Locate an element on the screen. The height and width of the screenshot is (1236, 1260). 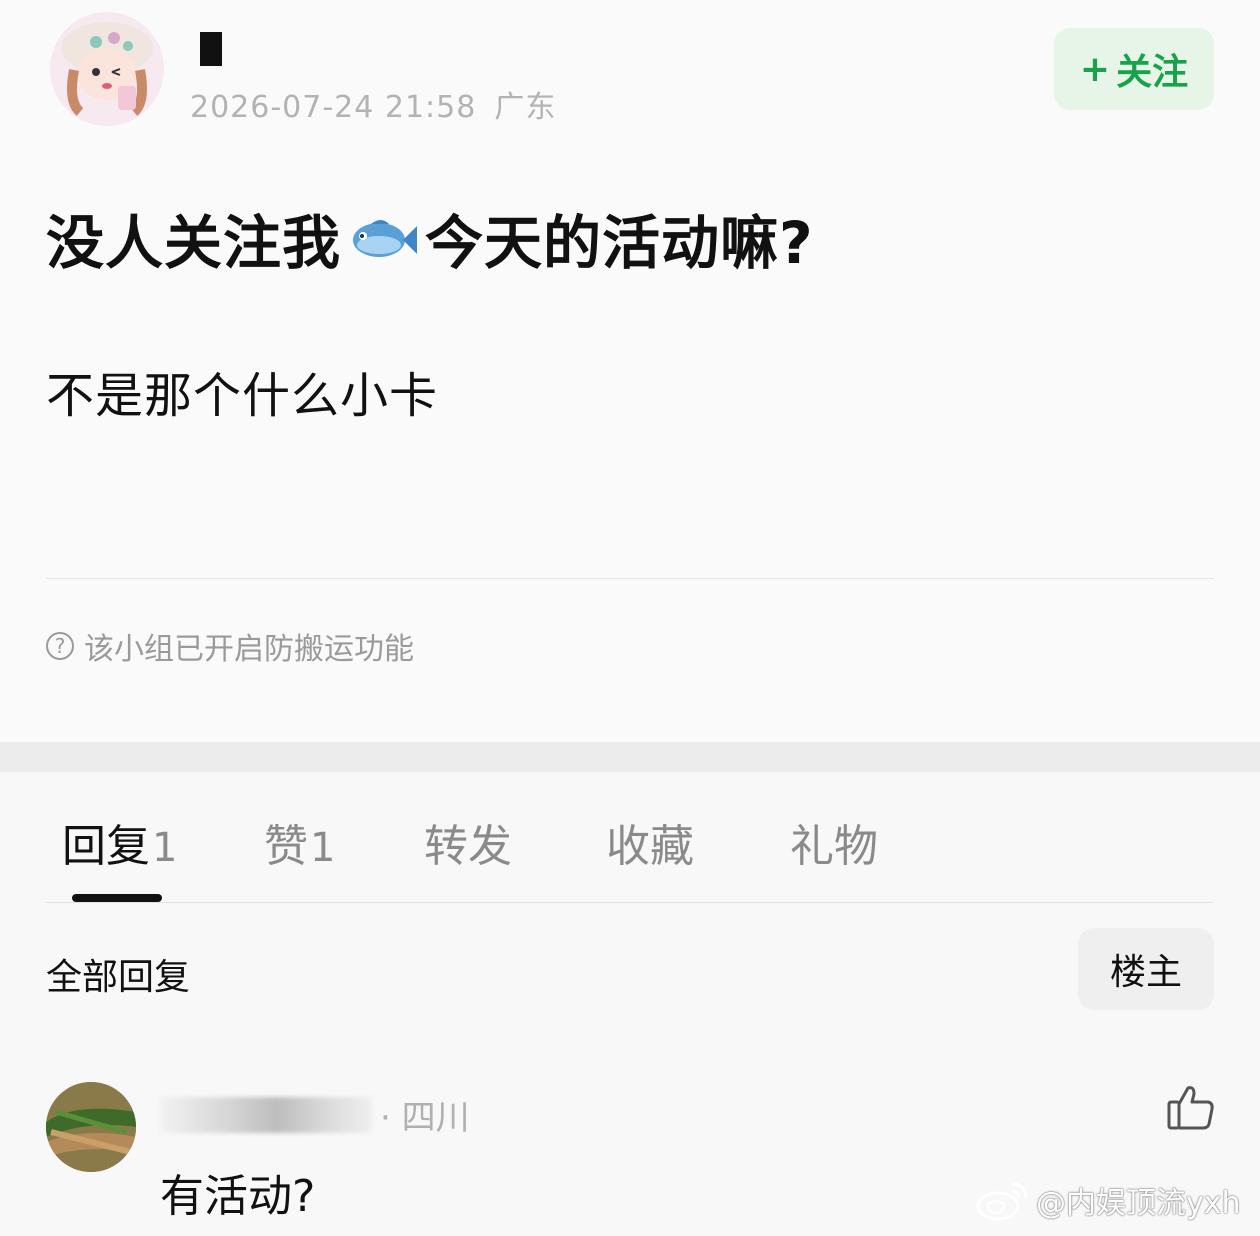
post-meta: 2026-07-24 21:58 广东 is located at coordinates (382, 104).